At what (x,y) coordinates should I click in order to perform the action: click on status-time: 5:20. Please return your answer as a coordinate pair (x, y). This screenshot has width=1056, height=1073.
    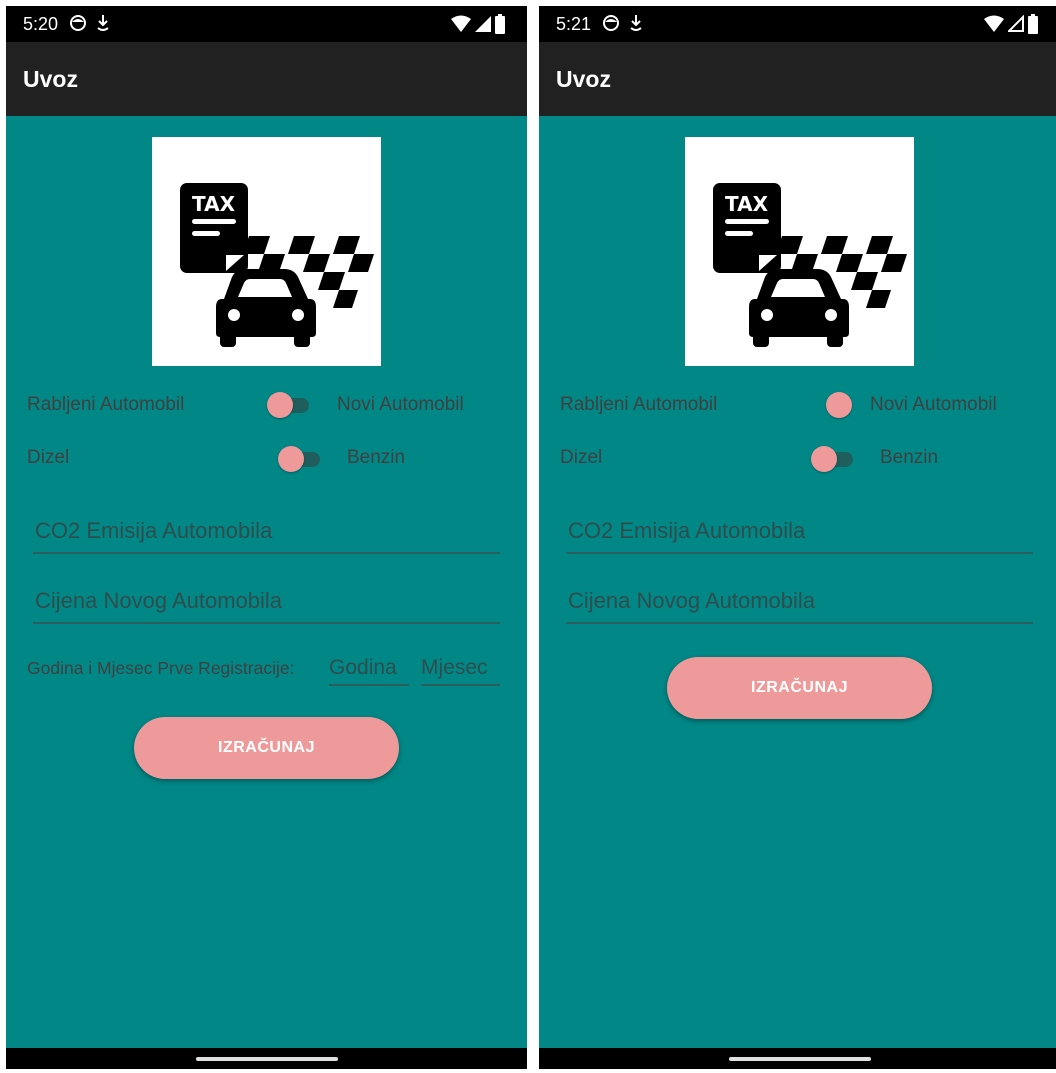
    Looking at the image, I should click on (41, 24).